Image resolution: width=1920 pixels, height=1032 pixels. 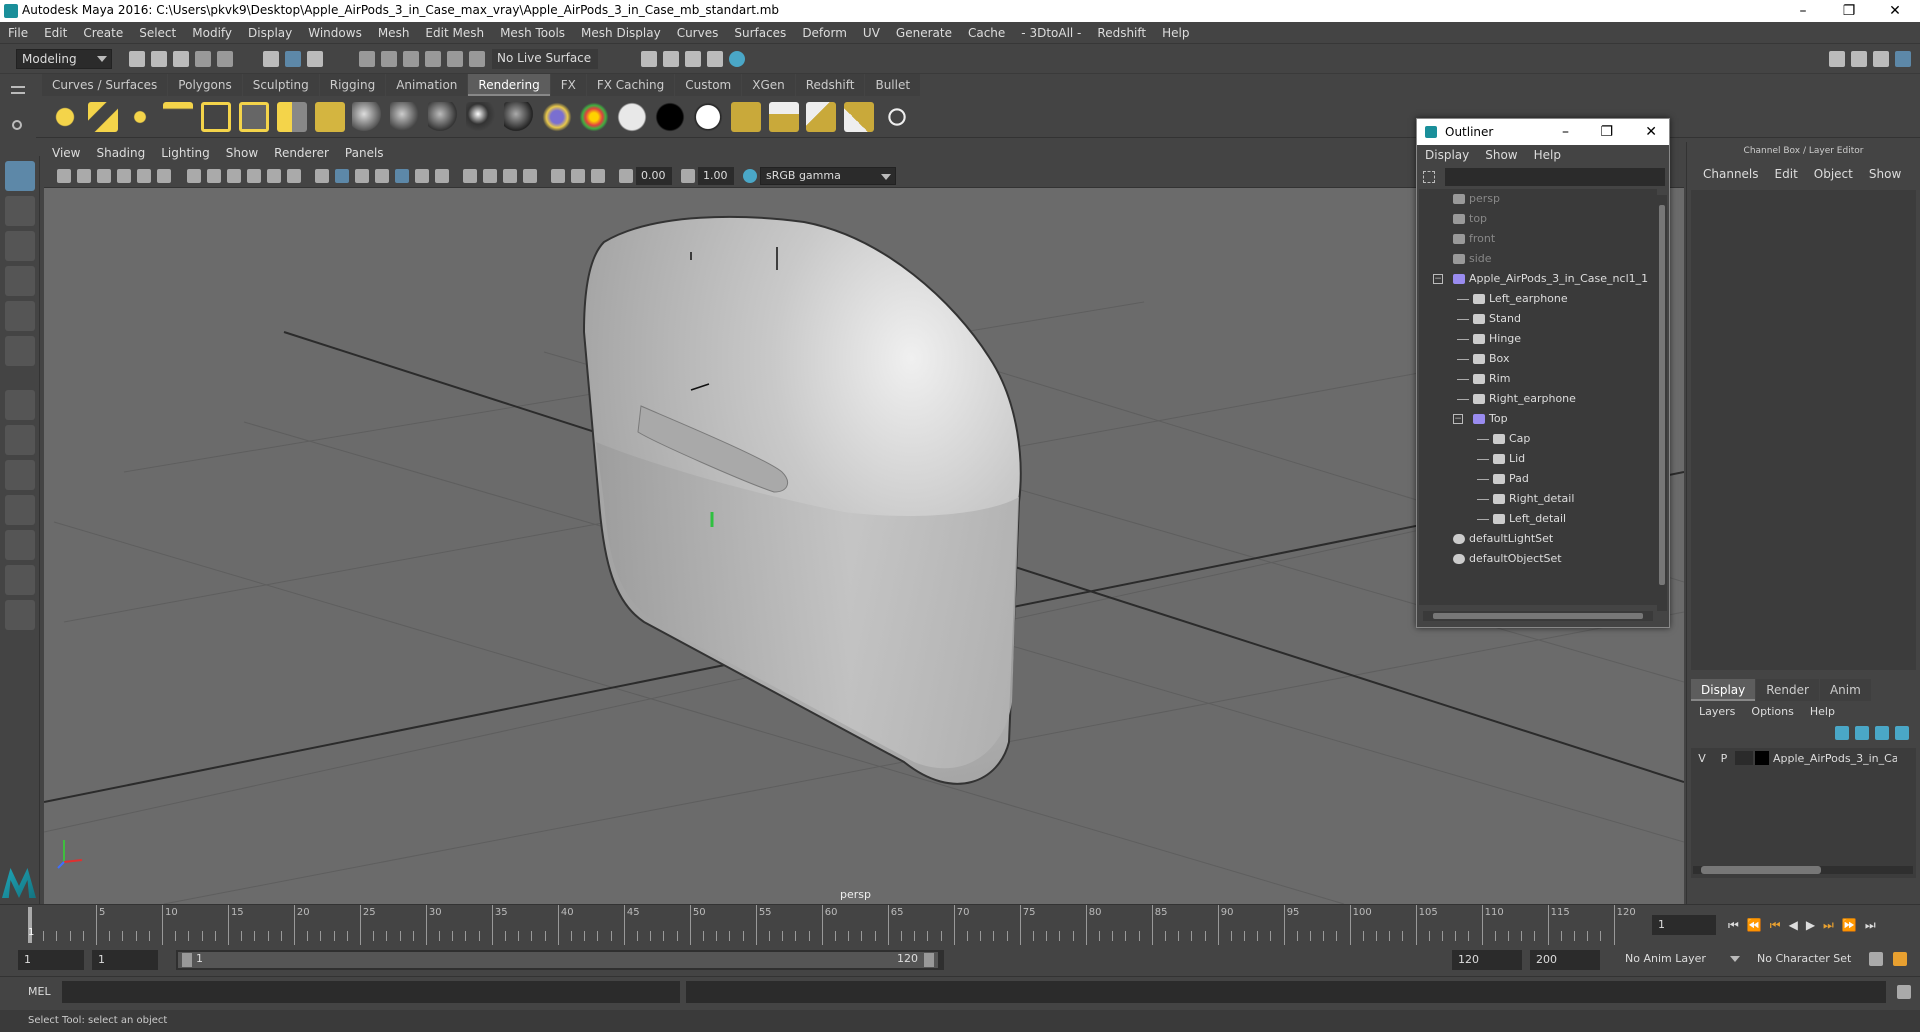 I want to click on menu-file: File, so click(x=18, y=33).